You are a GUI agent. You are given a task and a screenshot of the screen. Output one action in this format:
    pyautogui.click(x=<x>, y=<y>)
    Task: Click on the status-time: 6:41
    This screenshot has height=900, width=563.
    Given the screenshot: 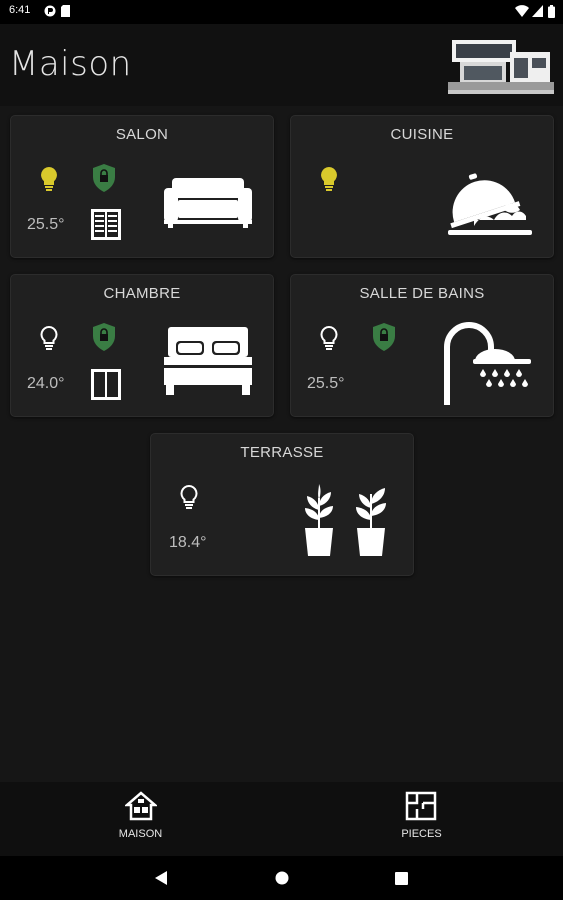 What is the action you would take?
    pyautogui.click(x=20, y=10)
    